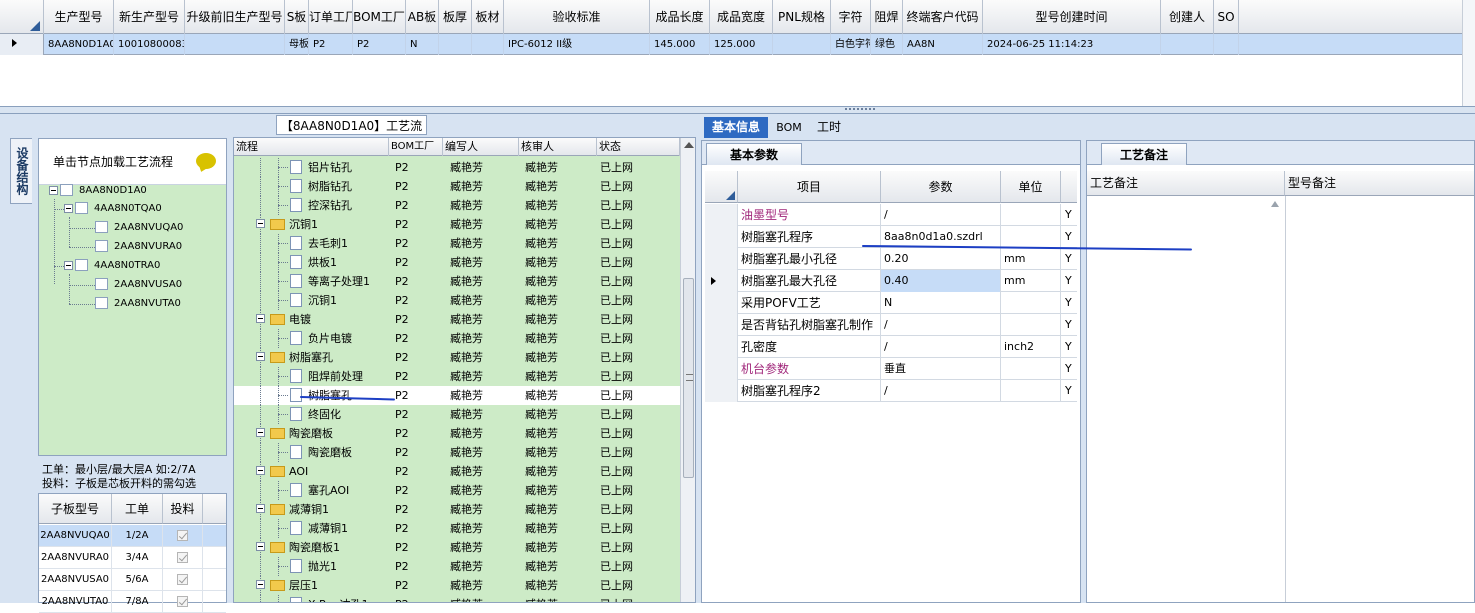 Image resolution: width=1475 pixels, height=613 pixels. I want to click on tab-basic-params: 基本参数, so click(754, 154).